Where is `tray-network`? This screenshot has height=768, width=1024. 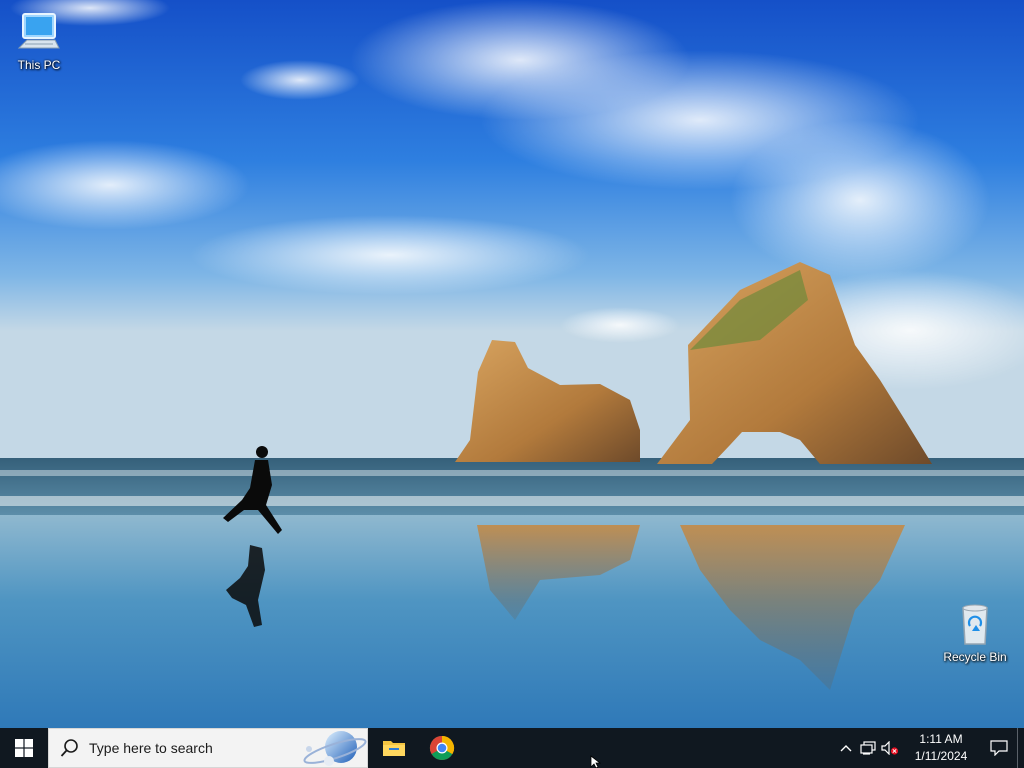
tray-network is located at coordinates (868, 748).